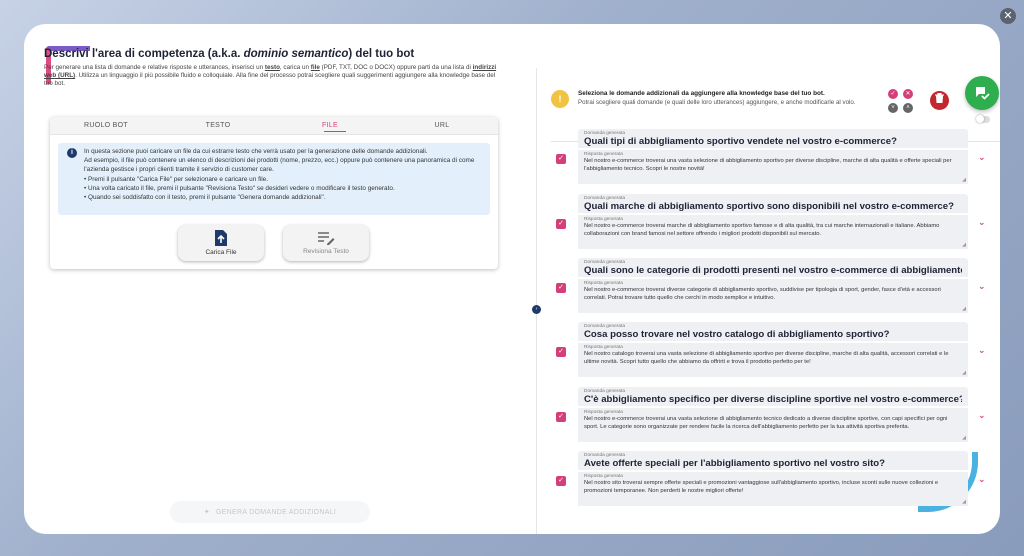  I want to click on knowledge-check-icon, so click(983, 93).